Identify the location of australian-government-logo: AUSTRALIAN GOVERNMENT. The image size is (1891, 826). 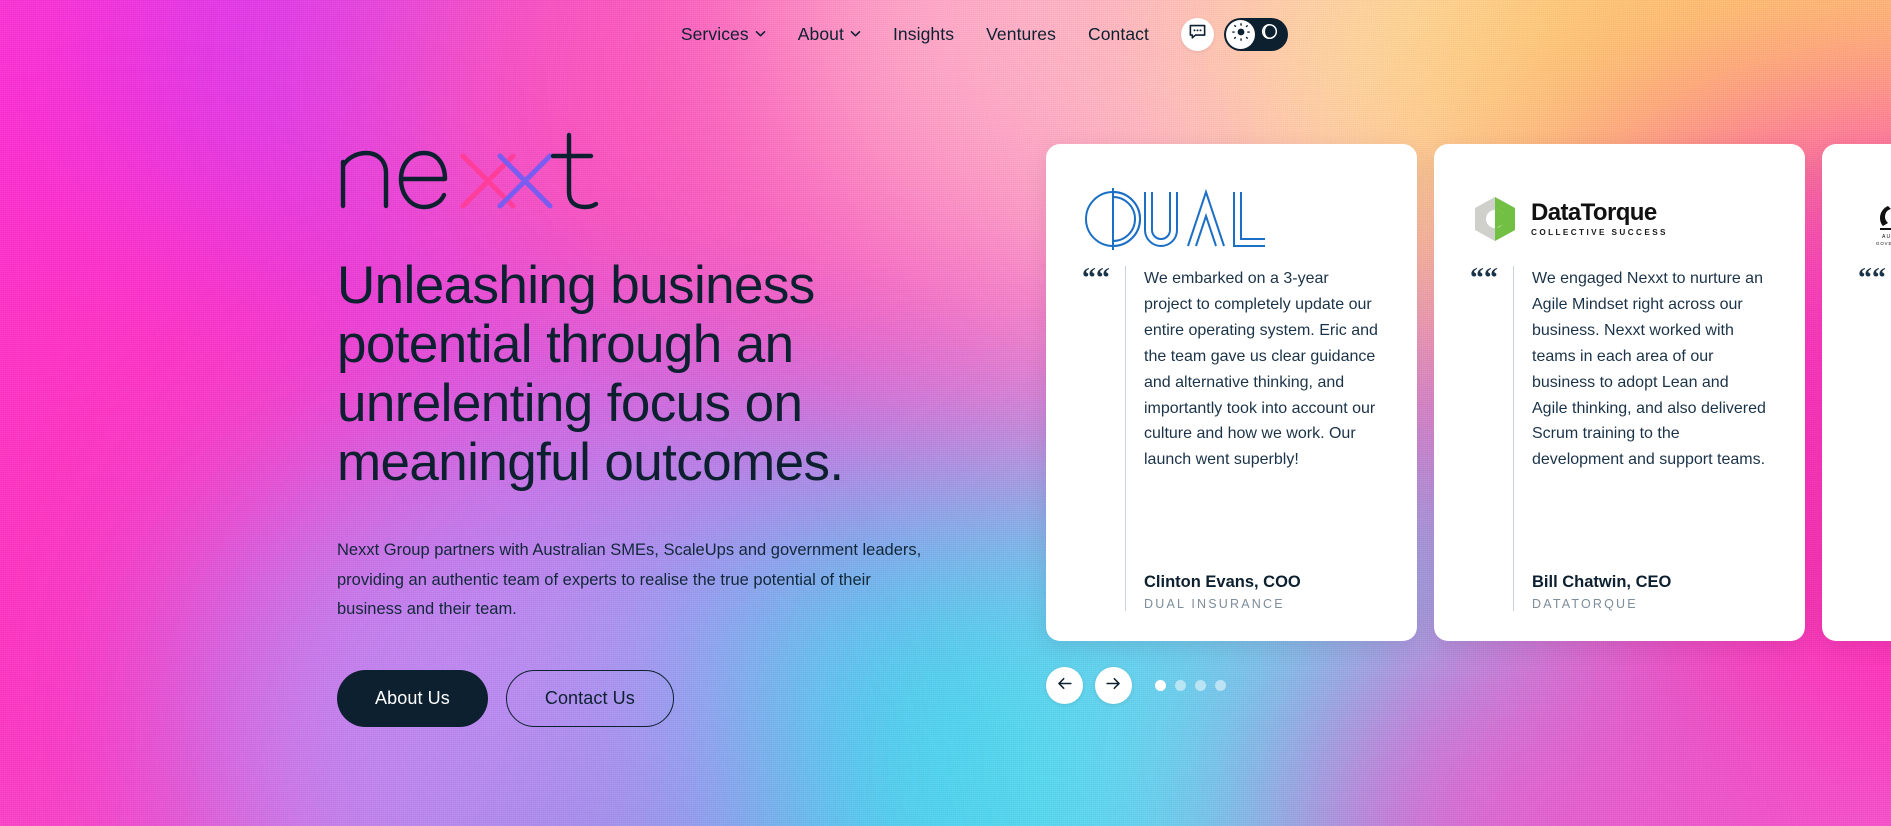
(1874, 219).